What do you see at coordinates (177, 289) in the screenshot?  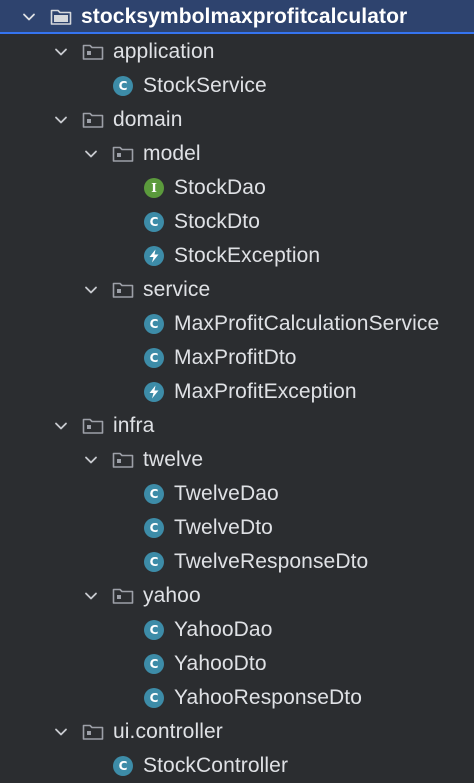 I see `tree-node-label: service` at bounding box center [177, 289].